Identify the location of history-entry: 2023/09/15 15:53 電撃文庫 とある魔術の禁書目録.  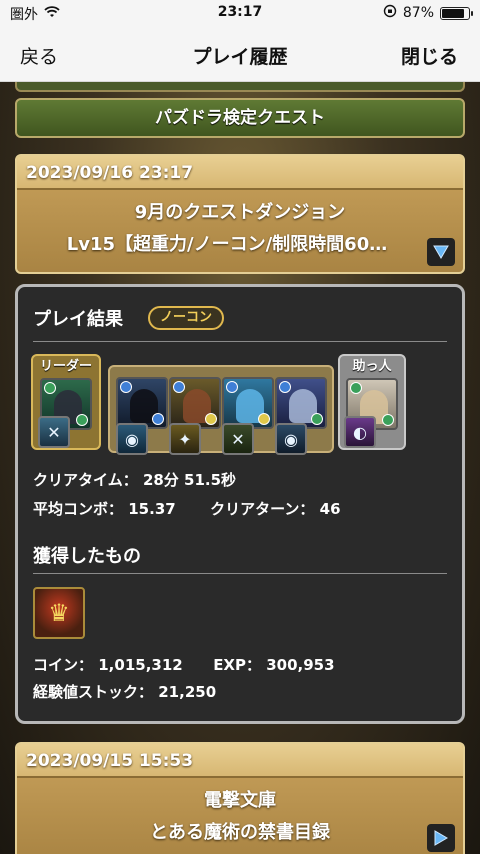
(240, 798).